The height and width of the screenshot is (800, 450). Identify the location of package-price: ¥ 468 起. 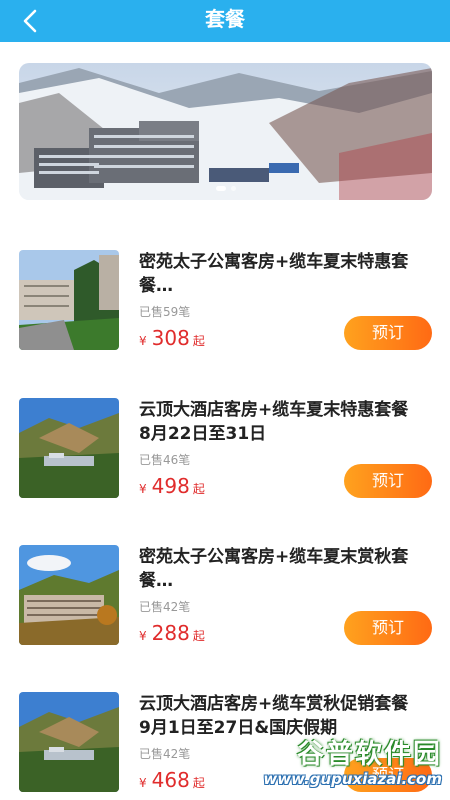
(172, 780).